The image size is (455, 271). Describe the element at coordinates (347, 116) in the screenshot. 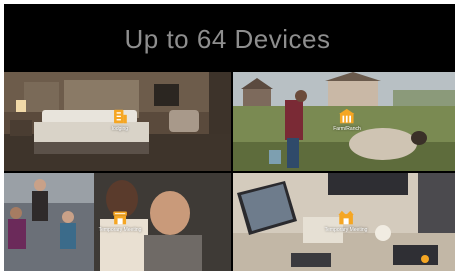

I see `farm-icon` at that location.